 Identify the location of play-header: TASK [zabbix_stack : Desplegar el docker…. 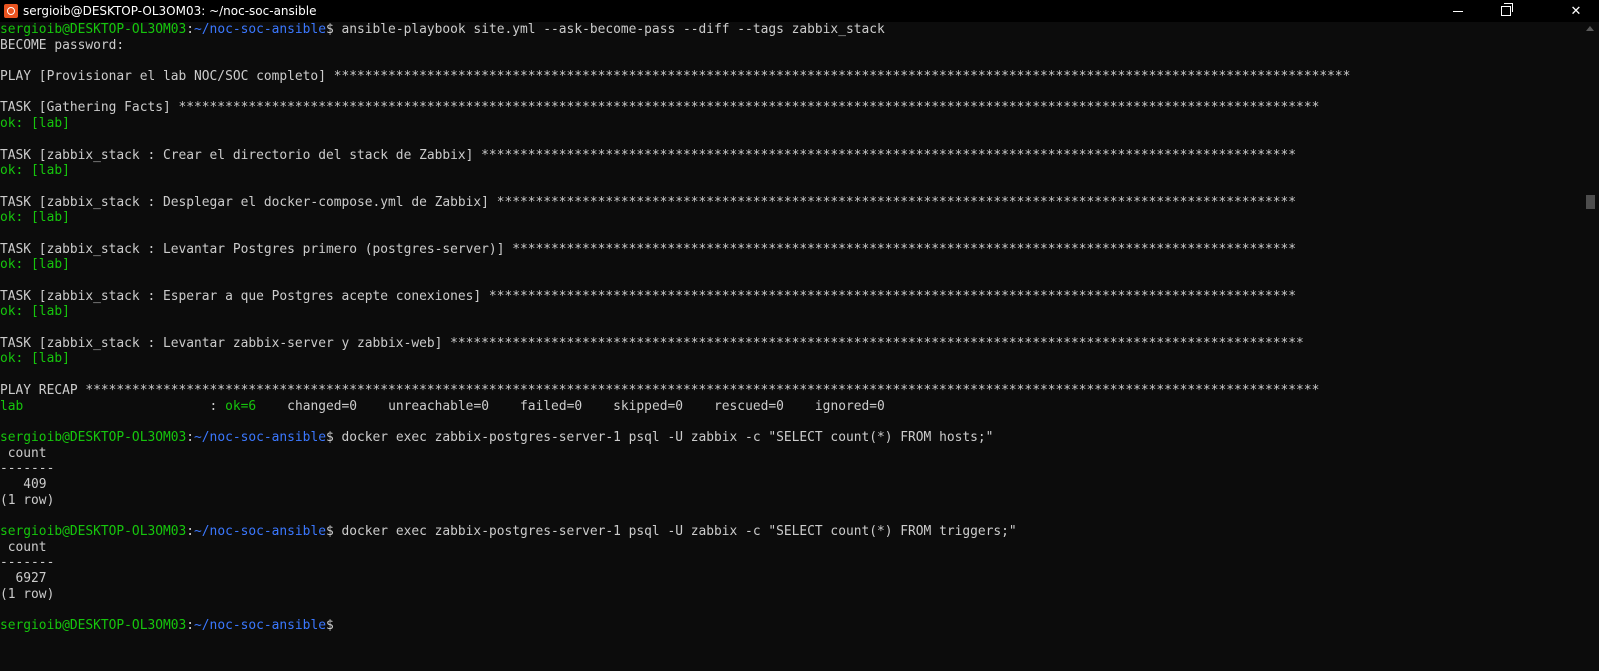
(648, 202).